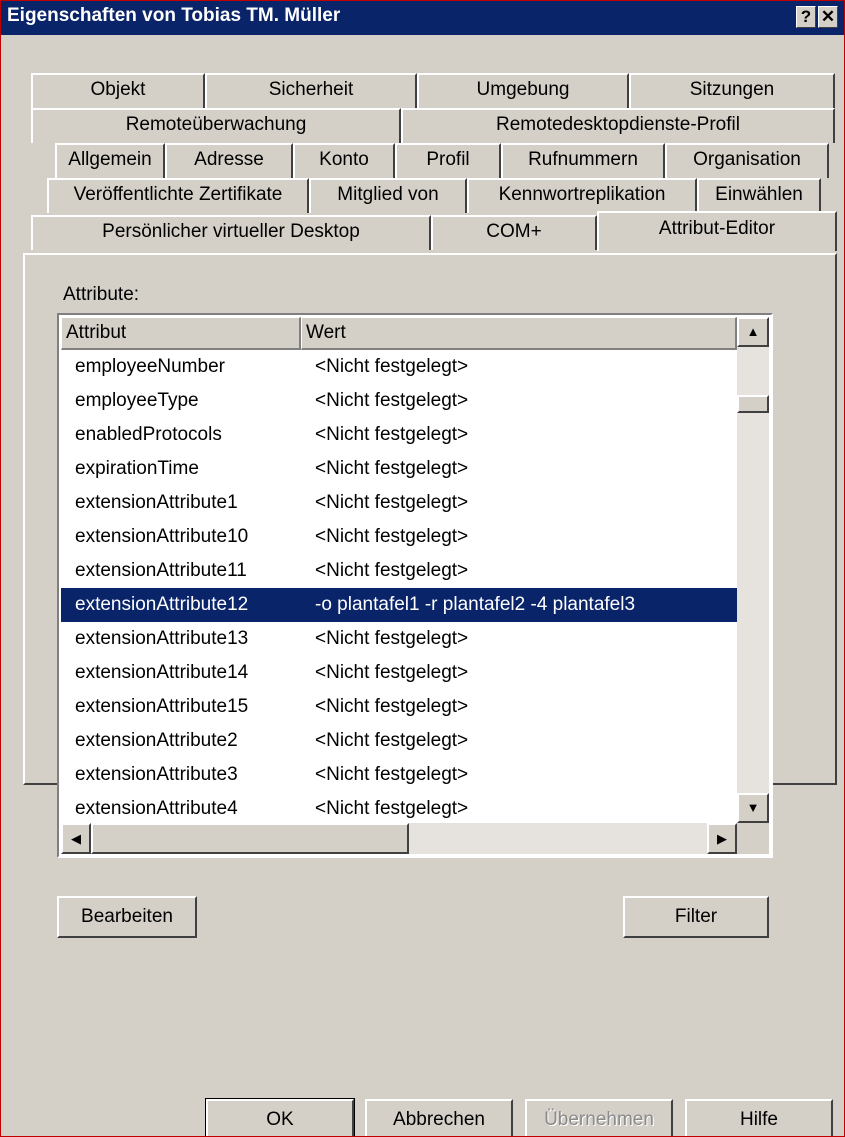  What do you see at coordinates (514, 232) in the screenshot?
I see `tab-com-plus: COM+` at bounding box center [514, 232].